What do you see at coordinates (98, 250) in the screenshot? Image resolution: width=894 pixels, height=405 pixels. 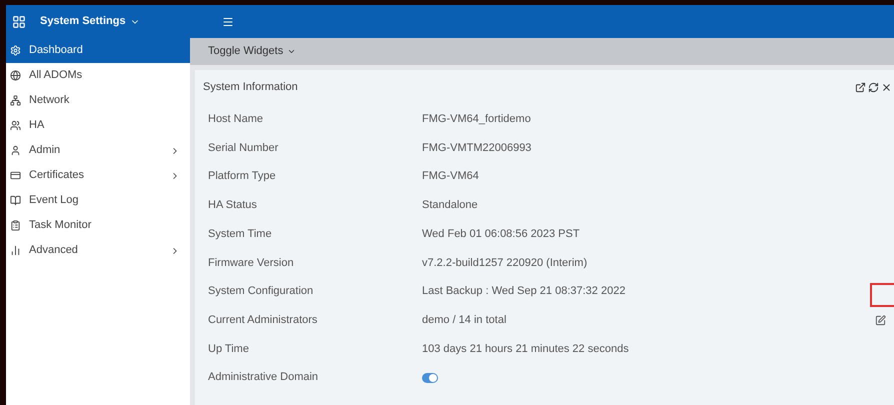 I see `sidebar-item: Advanced` at bounding box center [98, 250].